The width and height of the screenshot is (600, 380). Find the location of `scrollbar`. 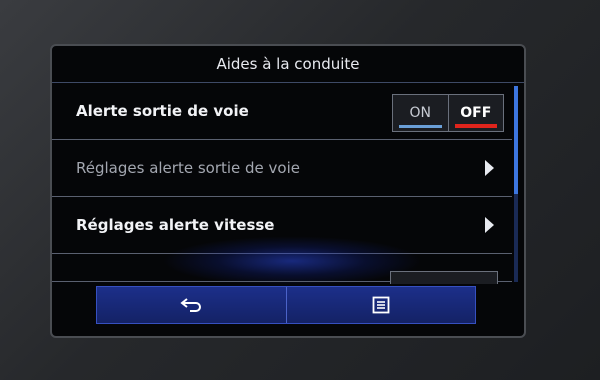

scrollbar is located at coordinates (516, 184).